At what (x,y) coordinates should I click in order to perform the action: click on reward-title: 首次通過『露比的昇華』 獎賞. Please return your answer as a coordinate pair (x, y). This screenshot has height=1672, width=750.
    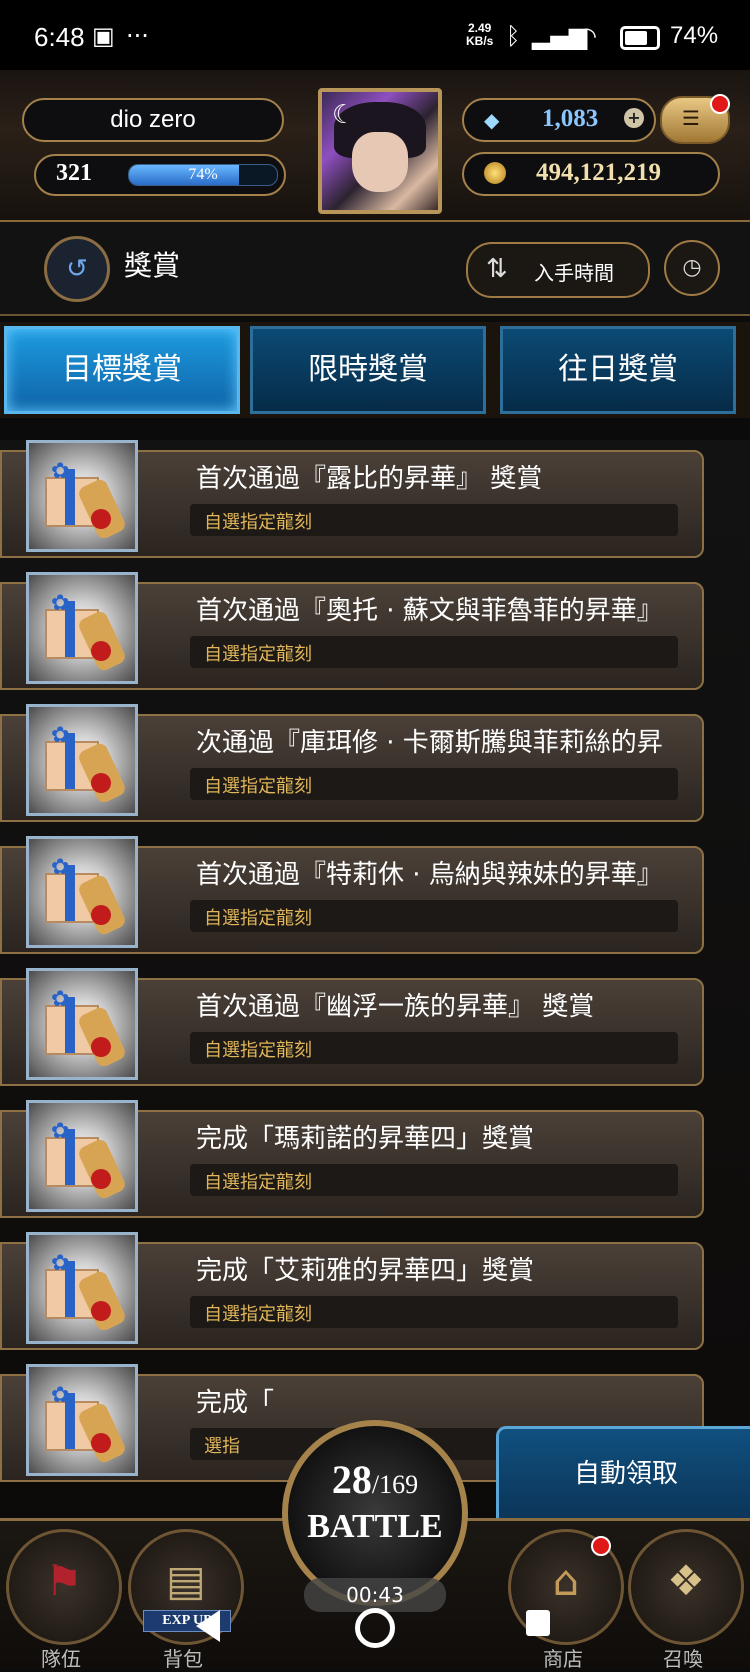
    Looking at the image, I should click on (369, 479).